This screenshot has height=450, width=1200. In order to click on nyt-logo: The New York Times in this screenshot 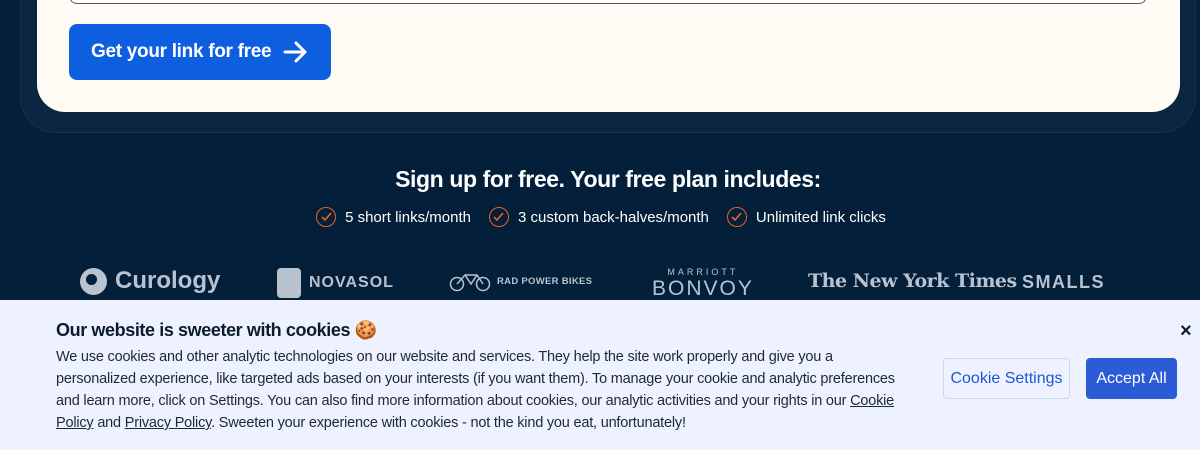, I will do `click(912, 281)`.